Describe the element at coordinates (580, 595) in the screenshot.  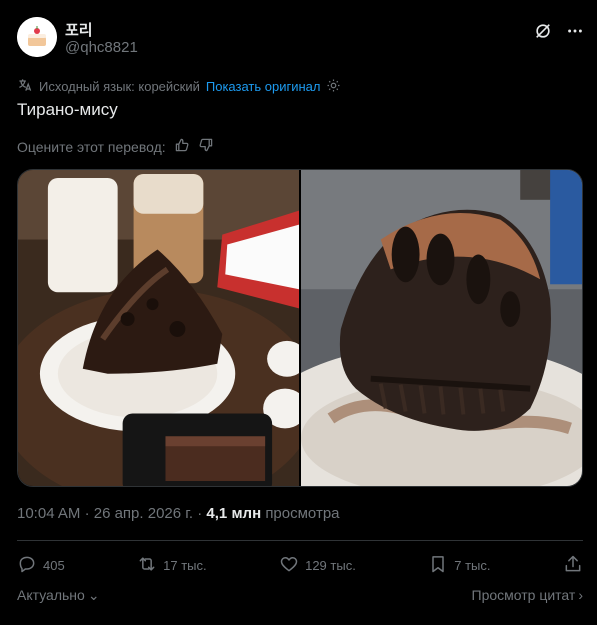
I see `chevron-right-icon: ›` at that location.